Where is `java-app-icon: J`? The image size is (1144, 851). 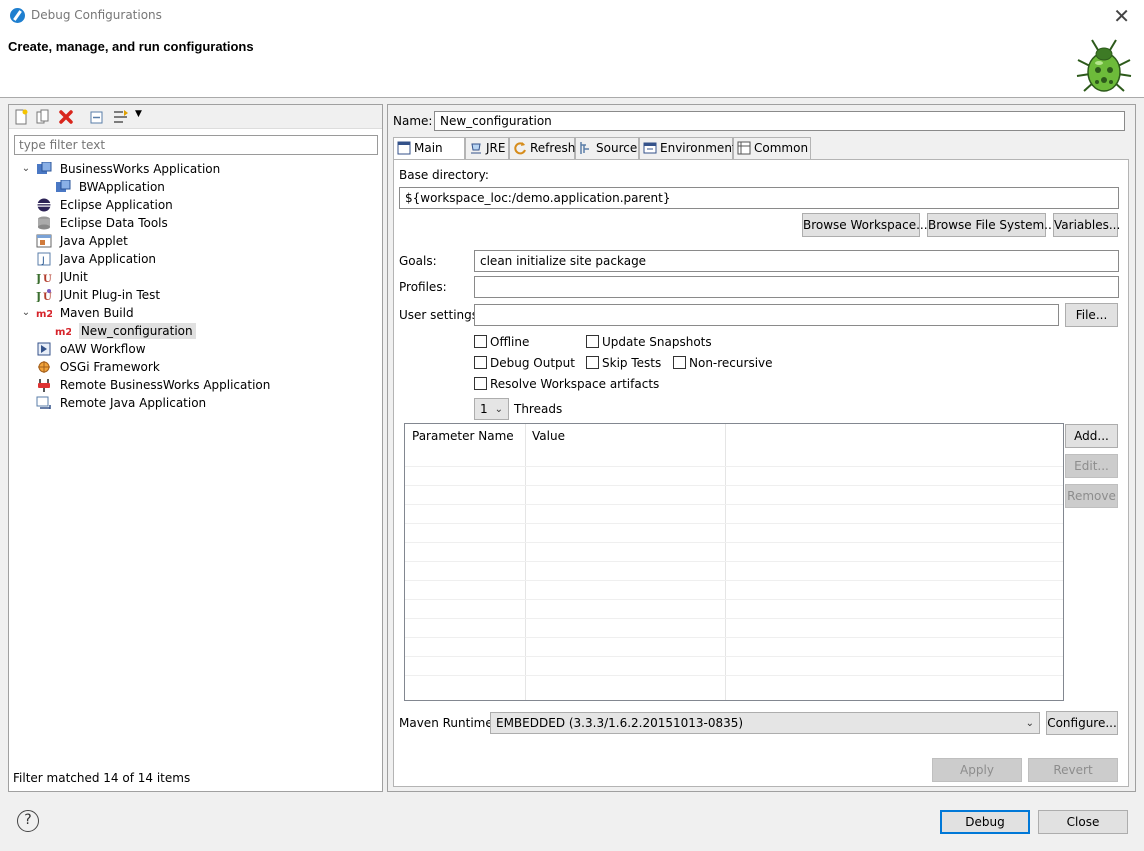
java-app-icon: J is located at coordinates (44, 259).